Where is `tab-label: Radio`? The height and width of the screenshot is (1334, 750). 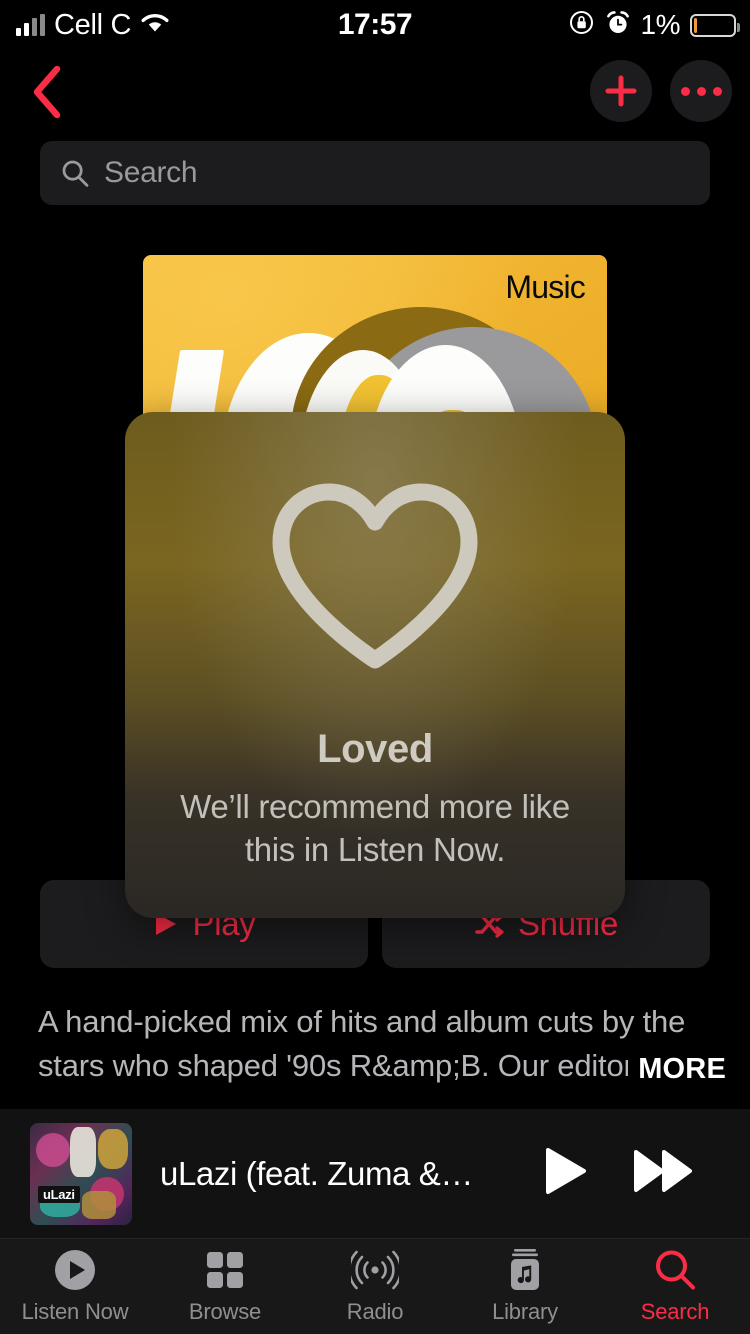
tab-label: Radio is located at coordinates (375, 1311).